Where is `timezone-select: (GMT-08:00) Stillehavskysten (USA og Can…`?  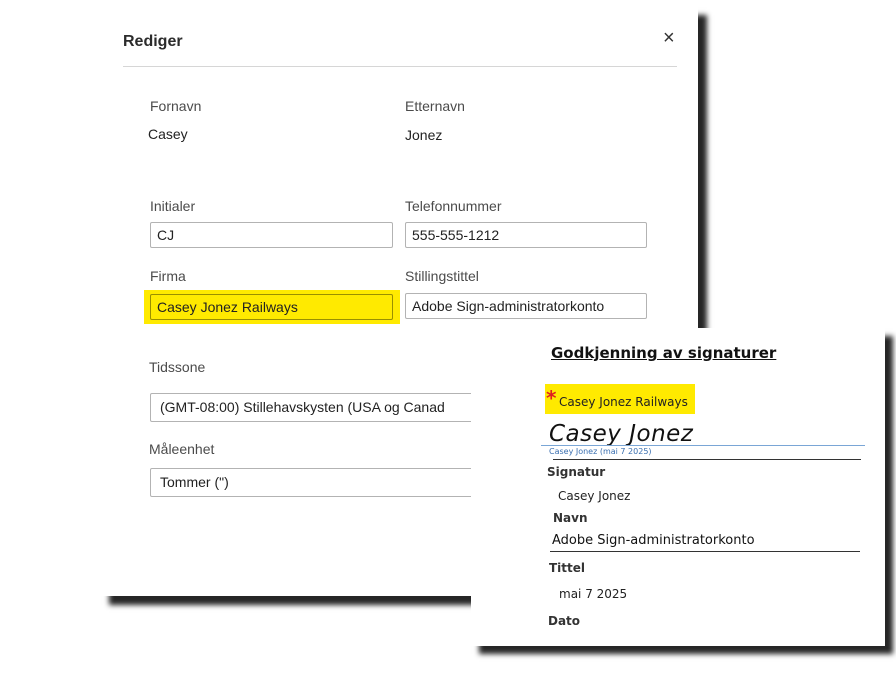 timezone-select: (GMT-08:00) Stillehavskysten (USA og Can… is located at coordinates (315, 407).